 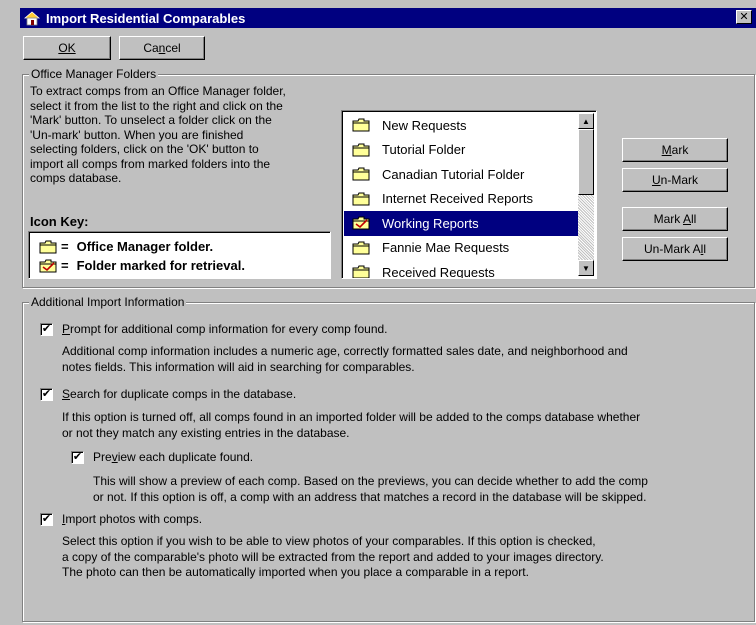 I want to click on cancel-label: Cancel, so click(x=161, y=48).